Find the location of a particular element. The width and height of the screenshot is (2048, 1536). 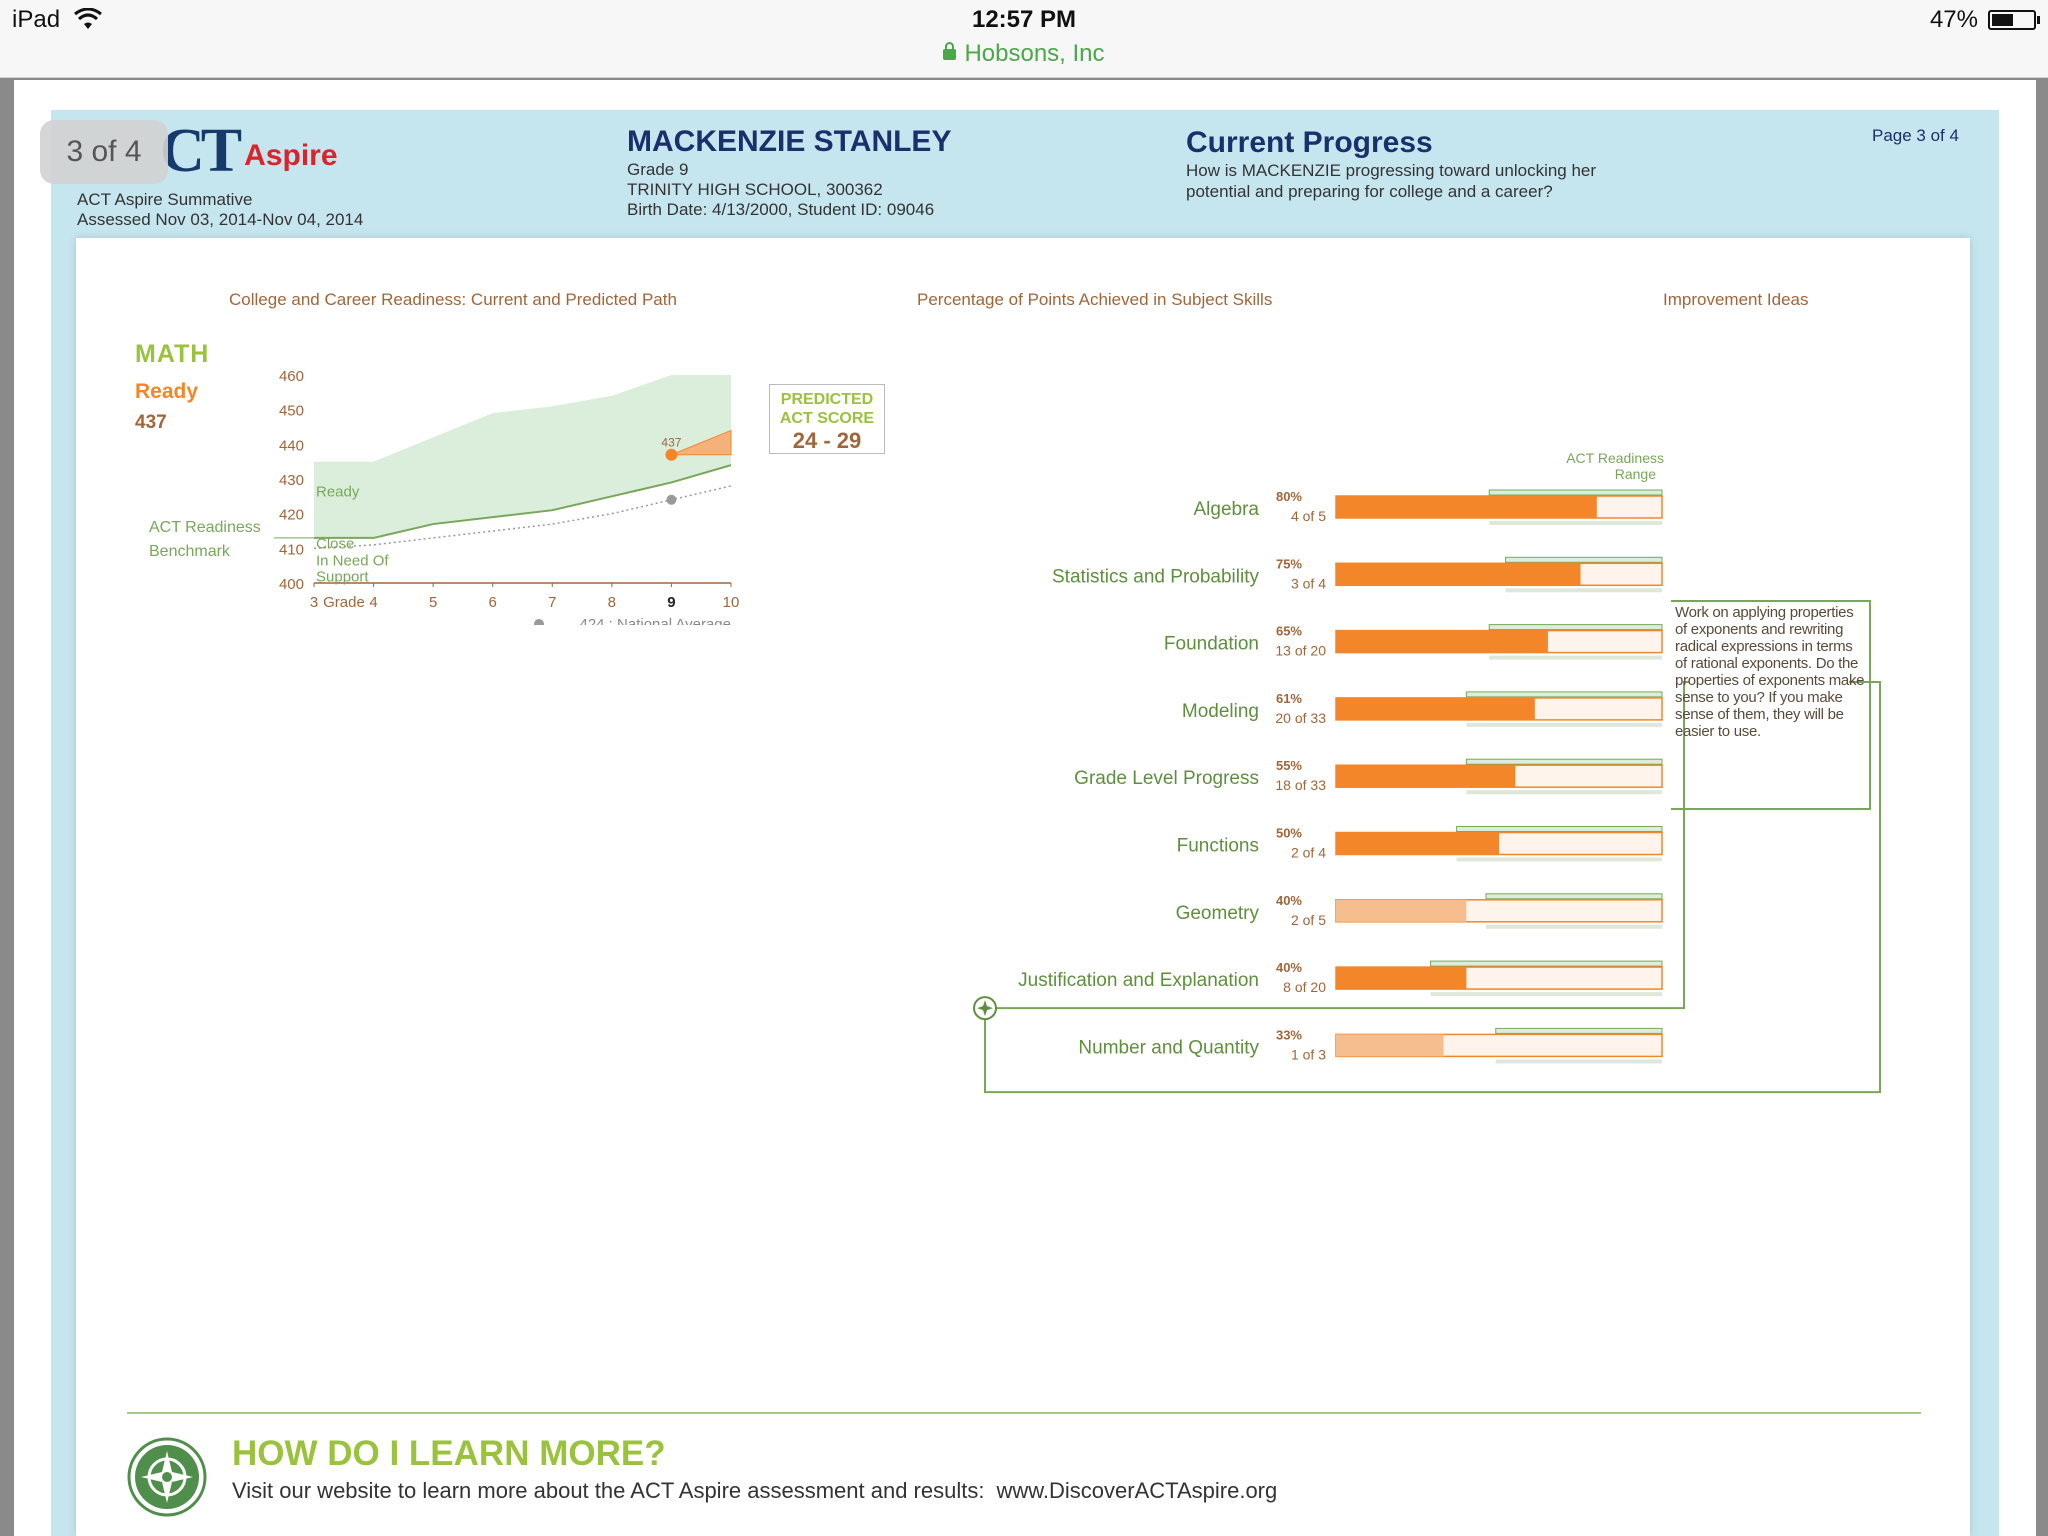

page-number: Page 3 of 4 is located at coordinates (1915, 135).